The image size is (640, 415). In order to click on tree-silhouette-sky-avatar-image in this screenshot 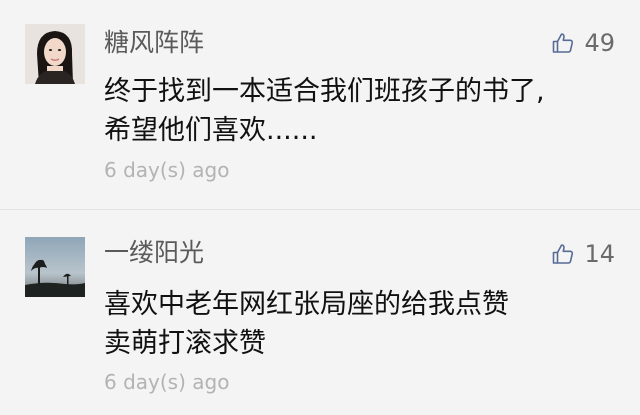, I will do `click(55, 267)`.